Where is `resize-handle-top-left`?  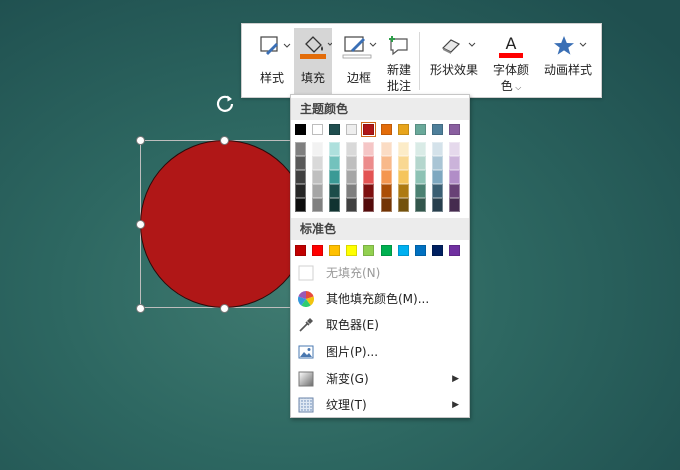
resize-handle-top-left is located at coordinates (140, 140).